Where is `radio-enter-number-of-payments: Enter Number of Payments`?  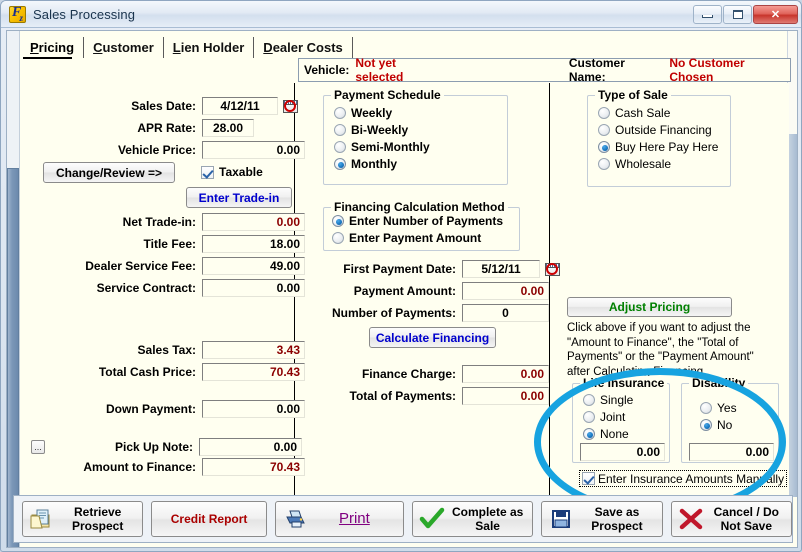
radio-enter-number-of-payments: Enter Number of Payments is located at coordinates (425, 220).